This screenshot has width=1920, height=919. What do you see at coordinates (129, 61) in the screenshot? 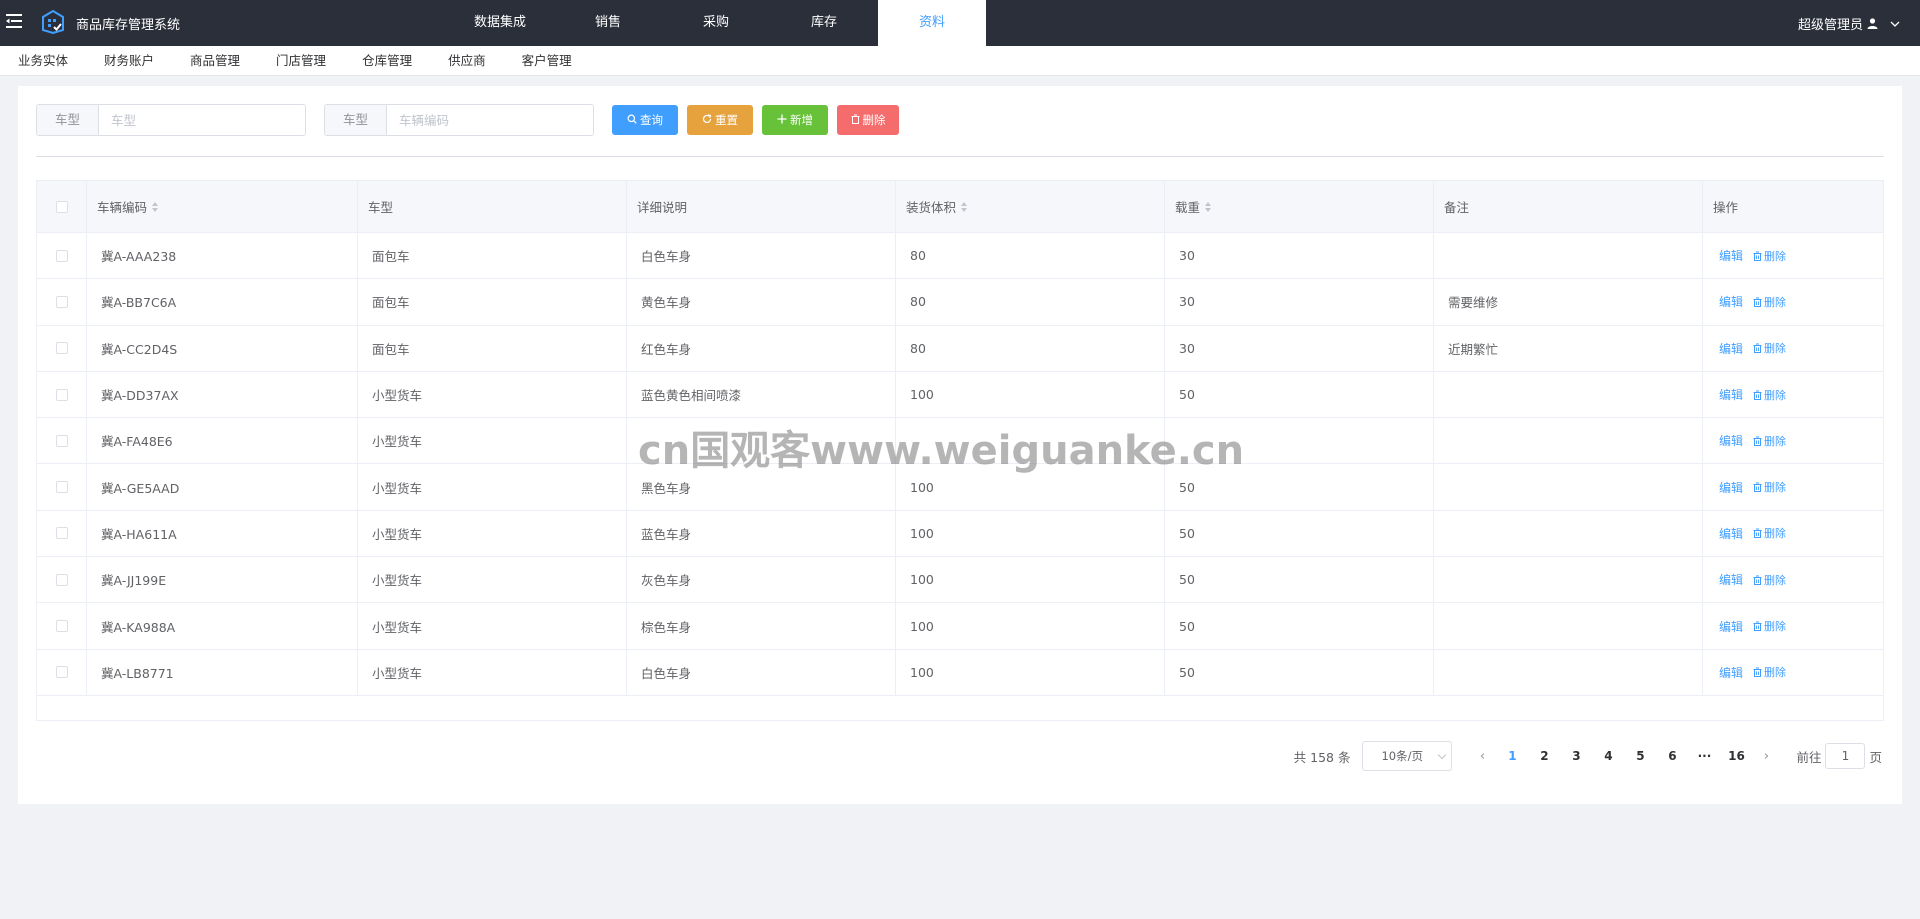
I see `subnav-item-finance-account: 财务账户` at bounding box center [129, 61].